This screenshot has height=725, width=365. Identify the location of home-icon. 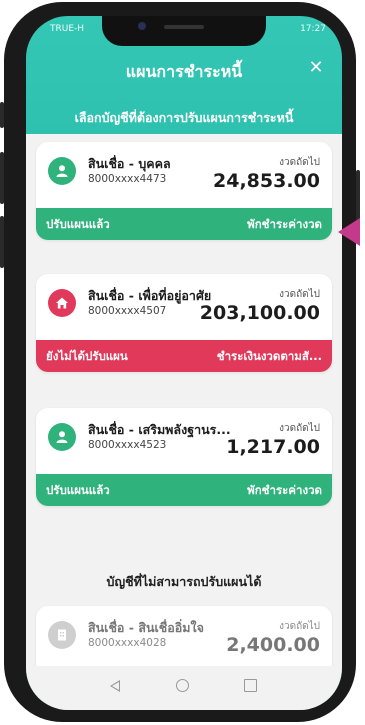
(62, 303).